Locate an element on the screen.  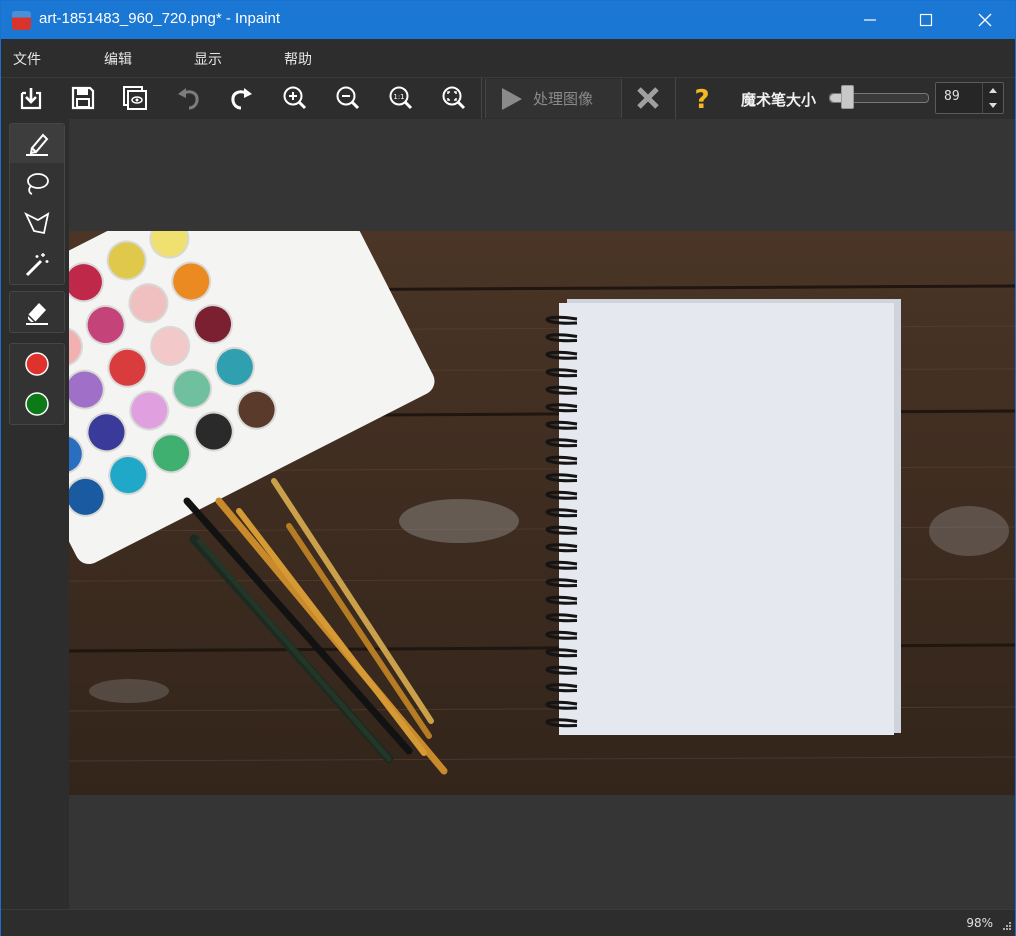
maximize-icon is located at coordinates (926, 20).